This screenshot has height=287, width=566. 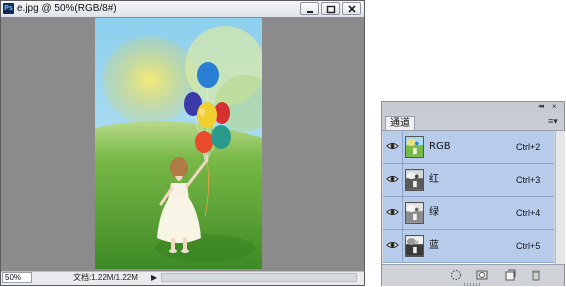 I want to click on channel-shortcut: Ctrl+3, so click(x=528, y=180).